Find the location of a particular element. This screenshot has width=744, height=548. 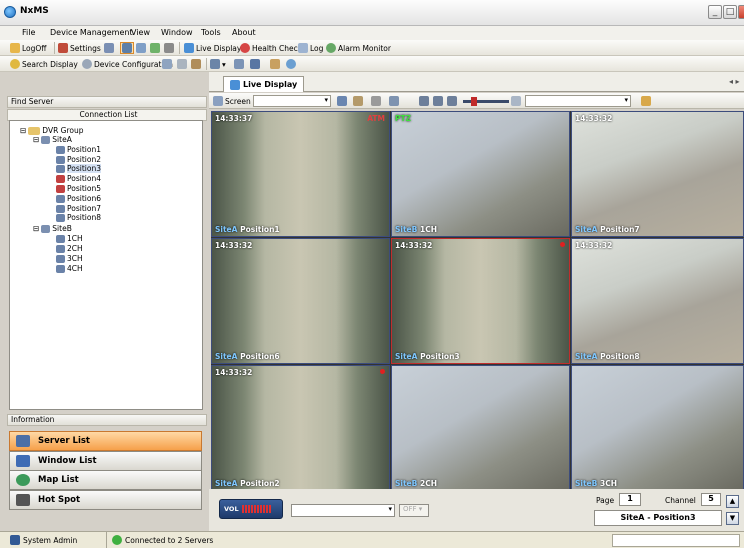

server-icon is located at coordinates (46, 139).